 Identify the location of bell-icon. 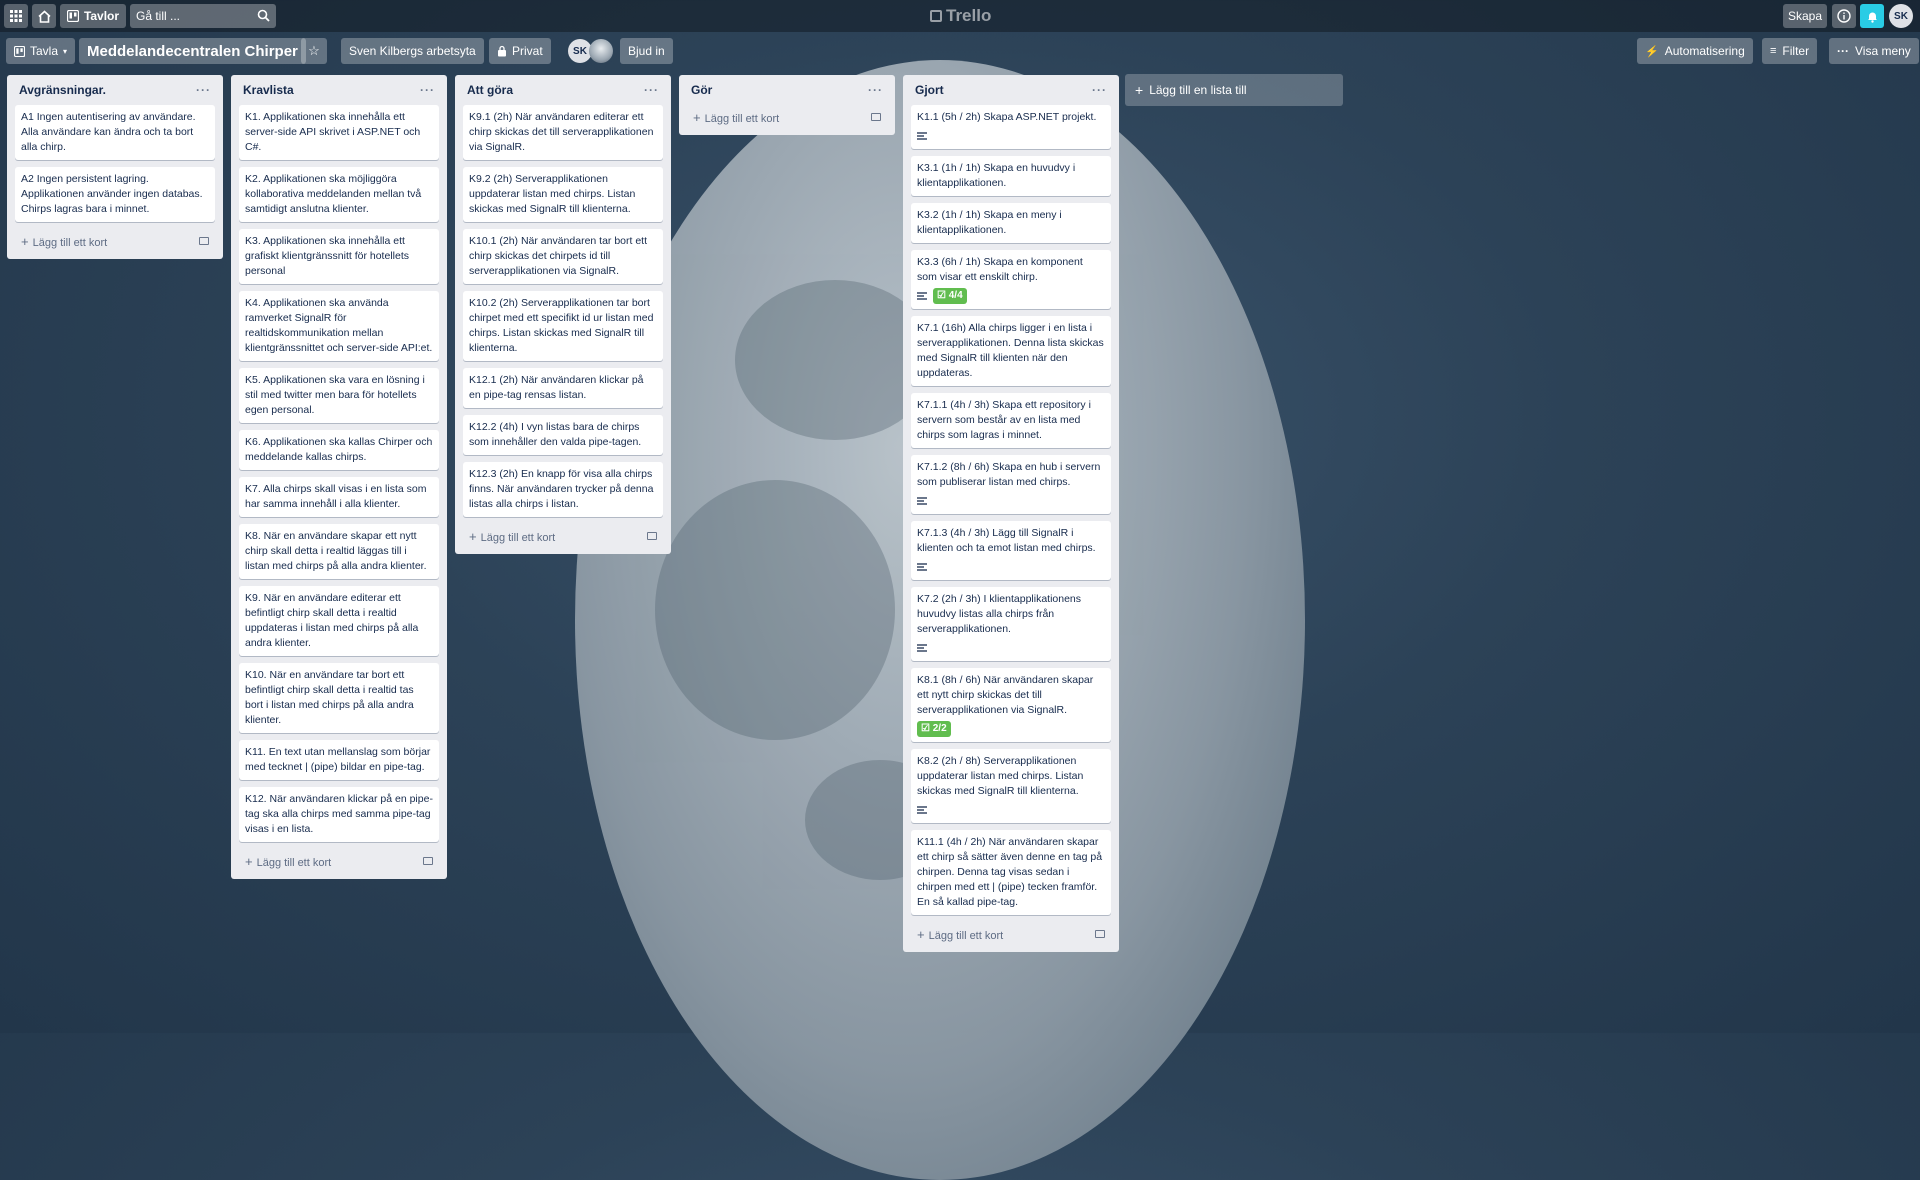
(1872, 17).